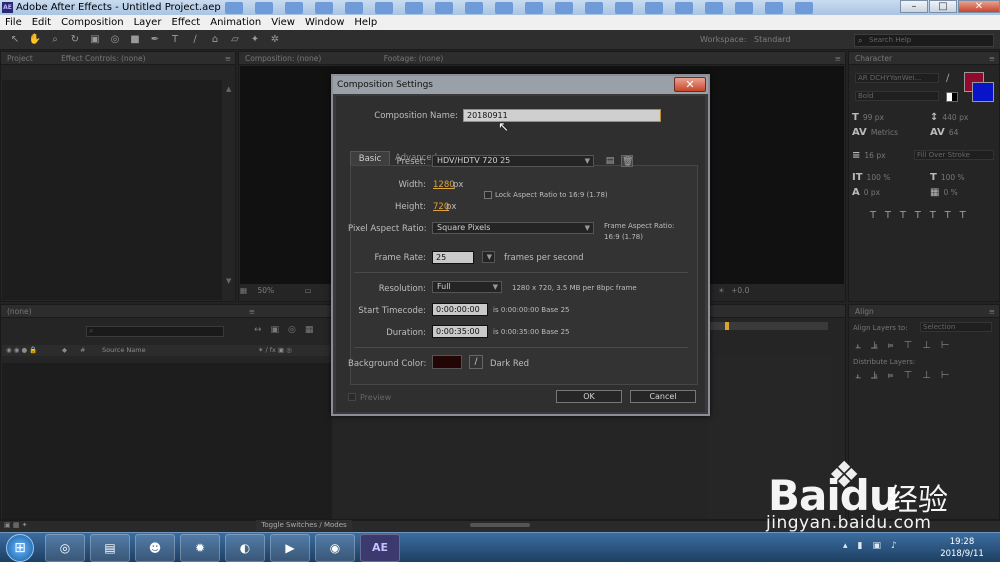 This screenshot has width=1000, height=562. I want to click on taskbar-clock: 19:28 2018/9/11, so click(962, 548).